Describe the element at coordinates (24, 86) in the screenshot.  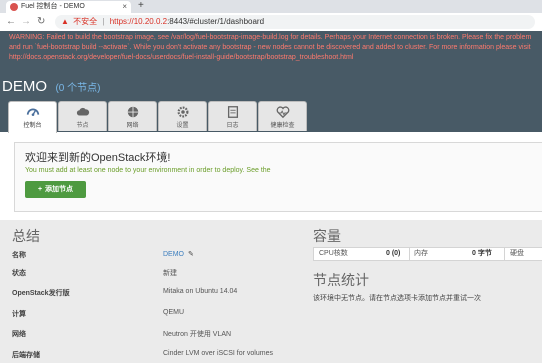
I see `environment-name: DEMO` at that location.